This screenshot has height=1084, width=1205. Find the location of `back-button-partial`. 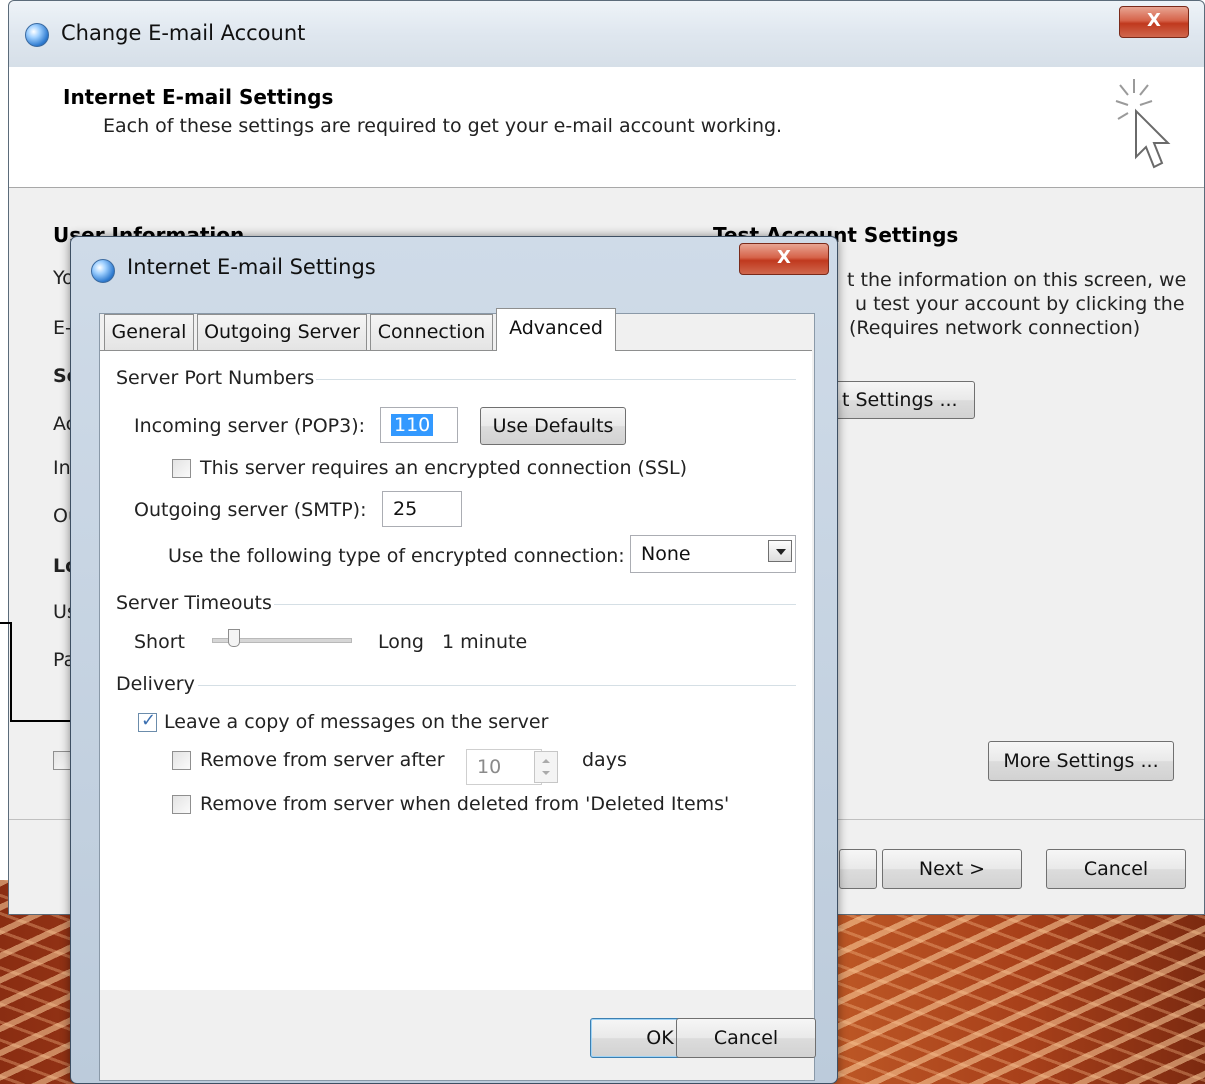

back-button-partial is located at coordinates (858, 869).